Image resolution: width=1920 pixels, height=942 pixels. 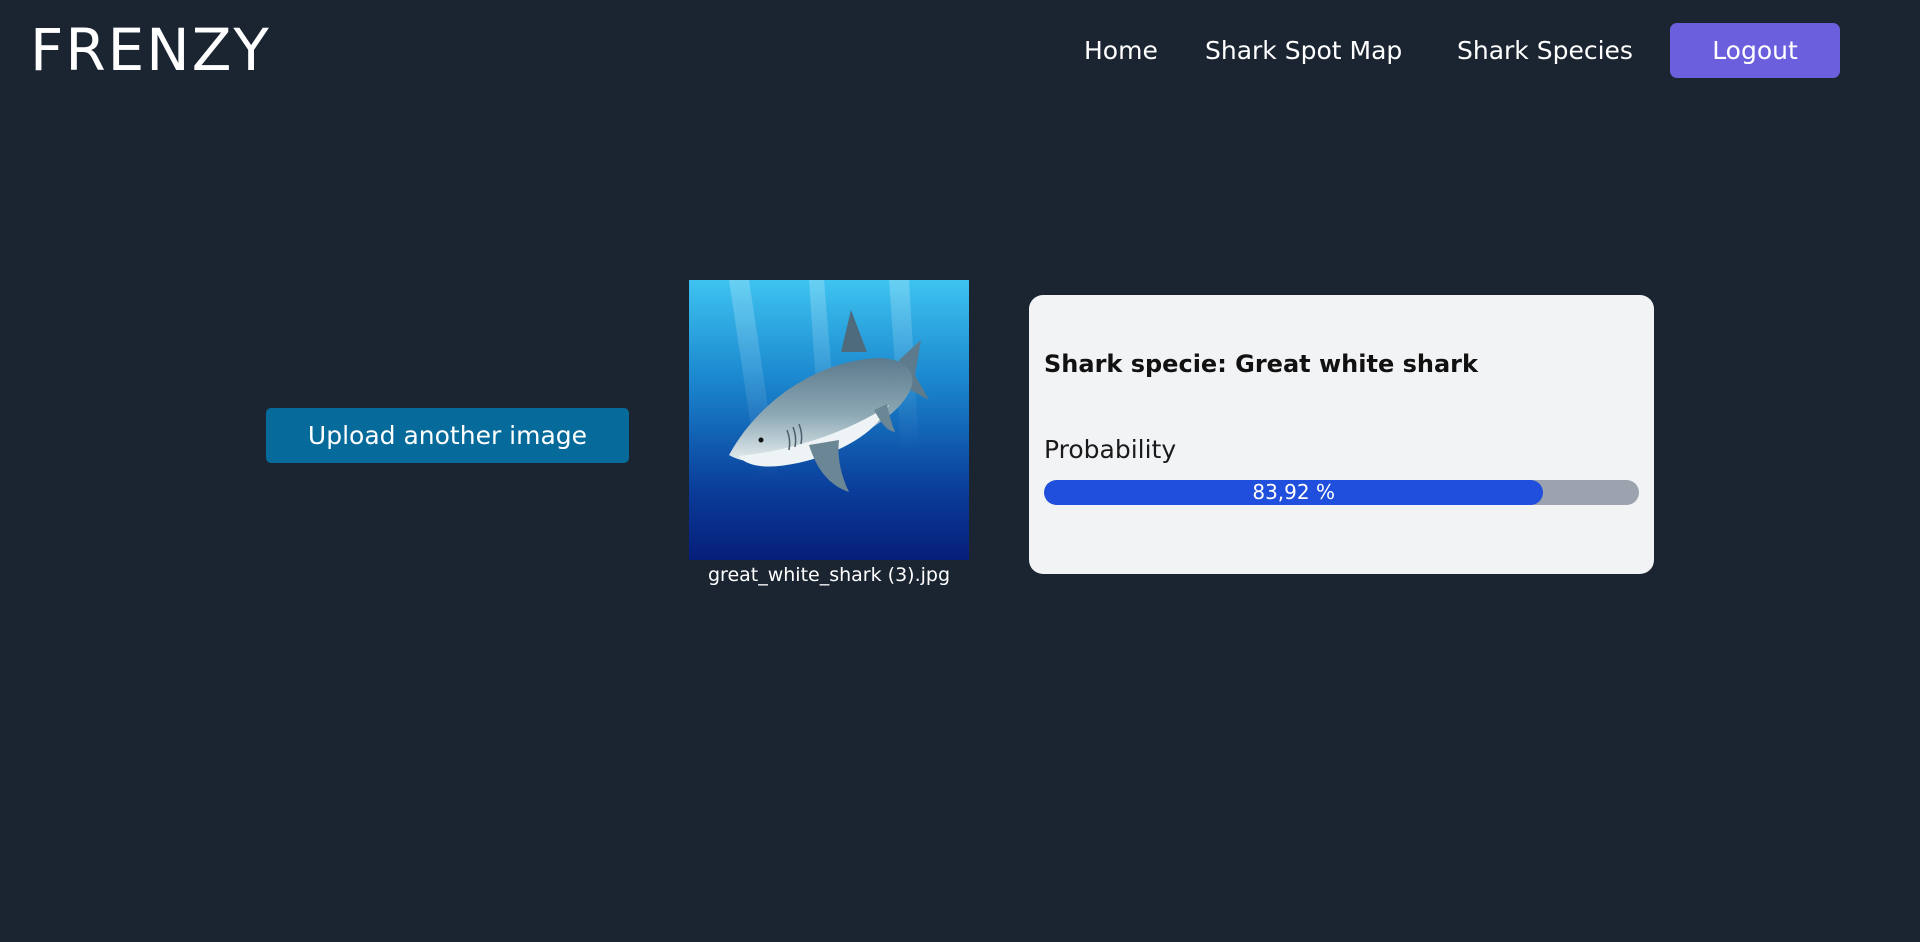 I want to click on shark-photo-icon, so click(x=829, y=420).